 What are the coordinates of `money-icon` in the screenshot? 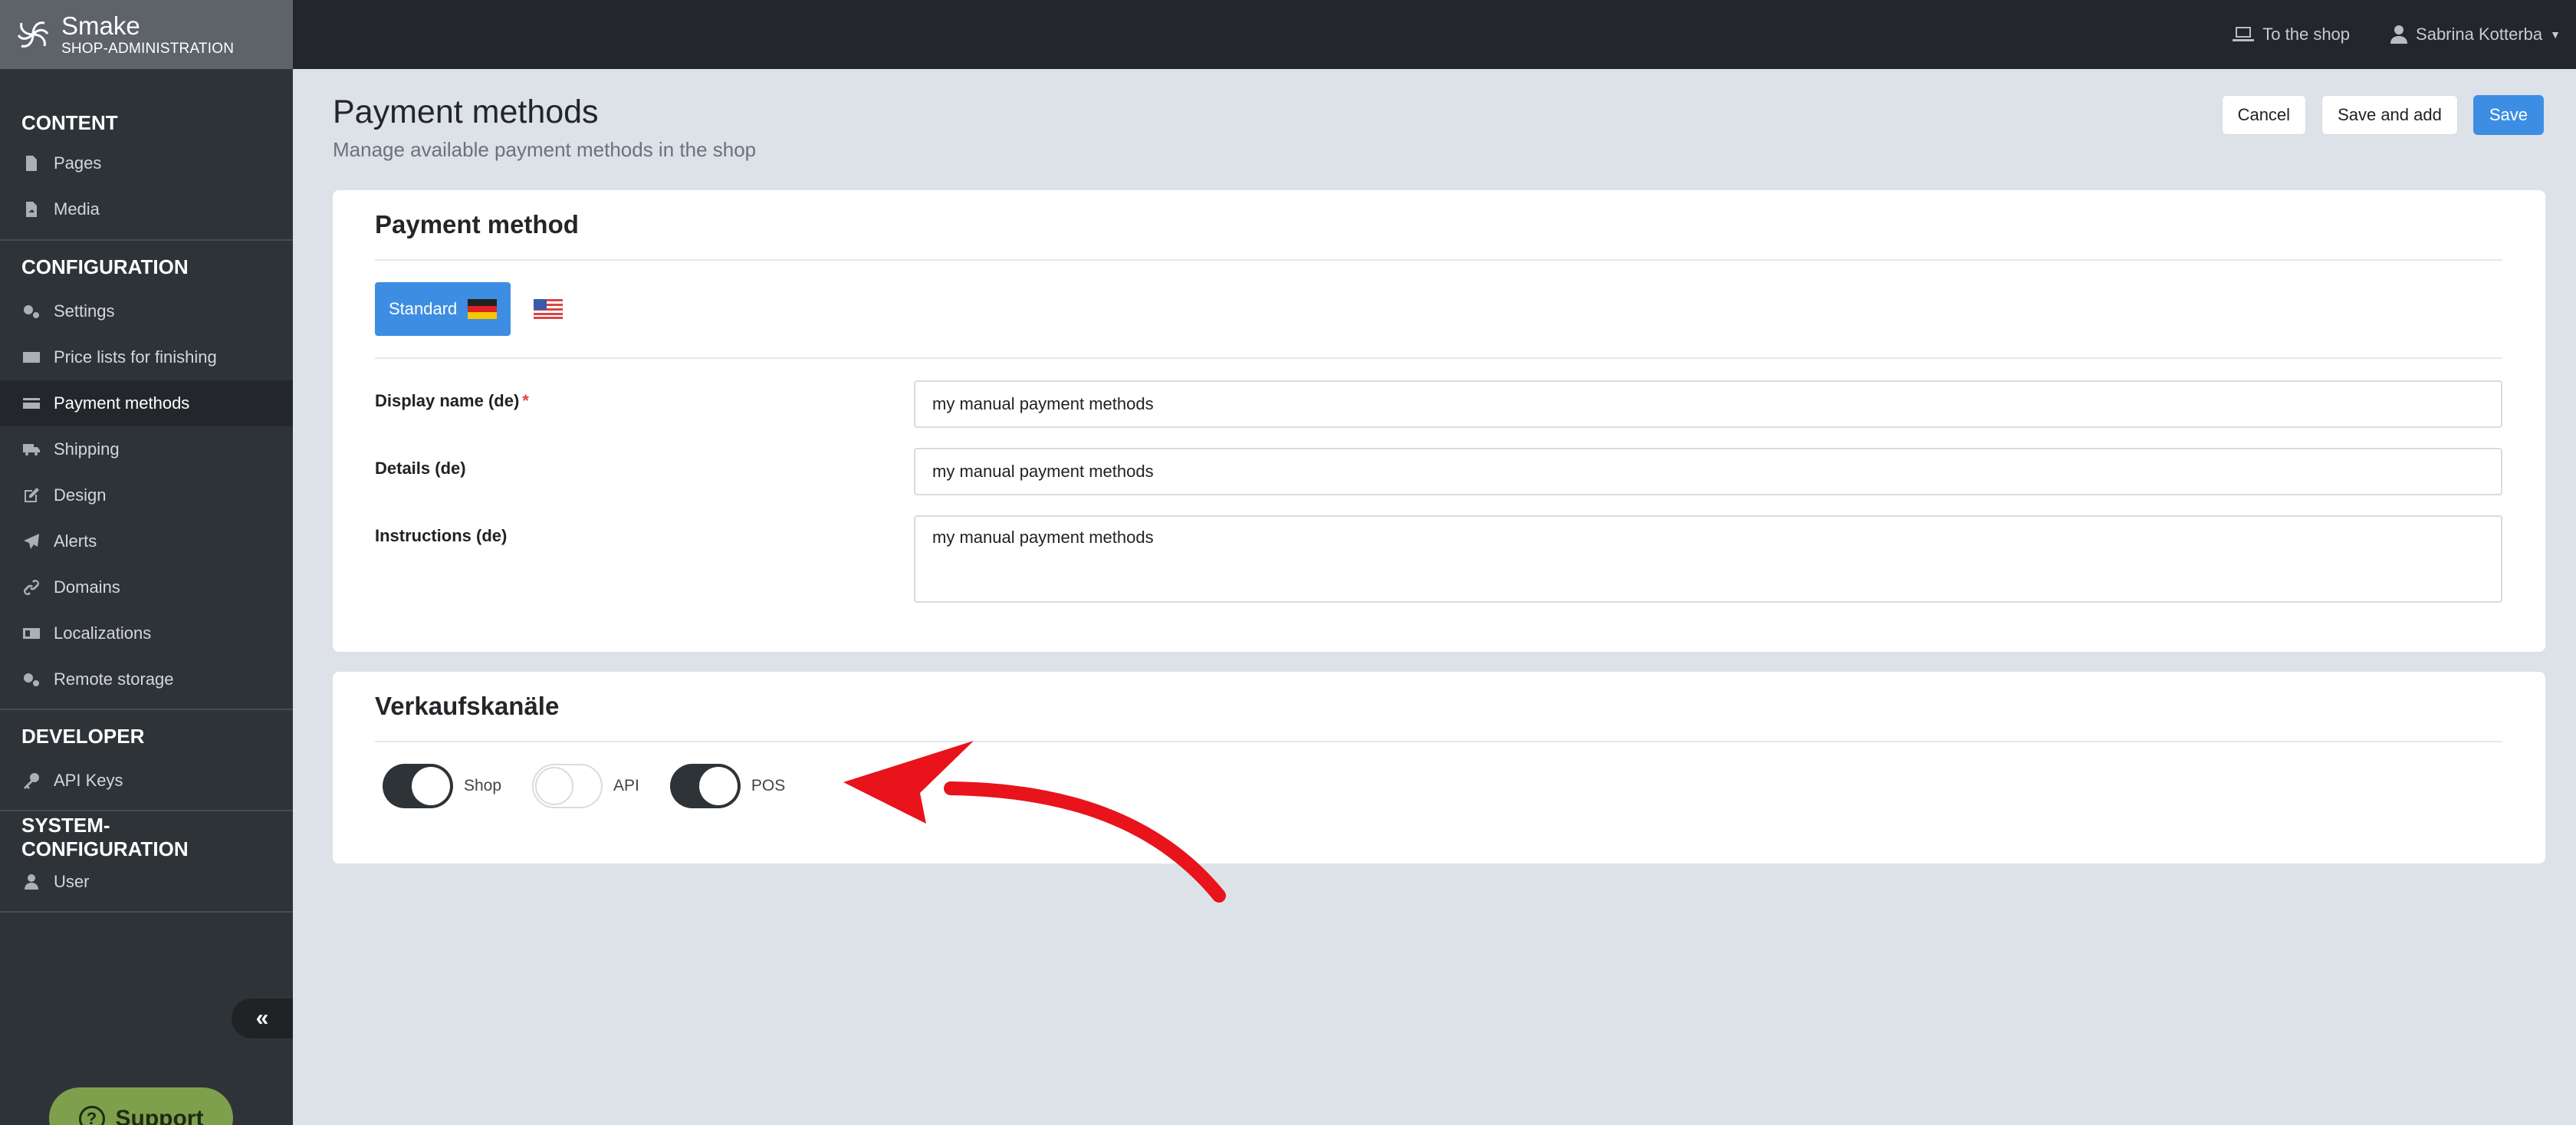 It's located at (32, 357).